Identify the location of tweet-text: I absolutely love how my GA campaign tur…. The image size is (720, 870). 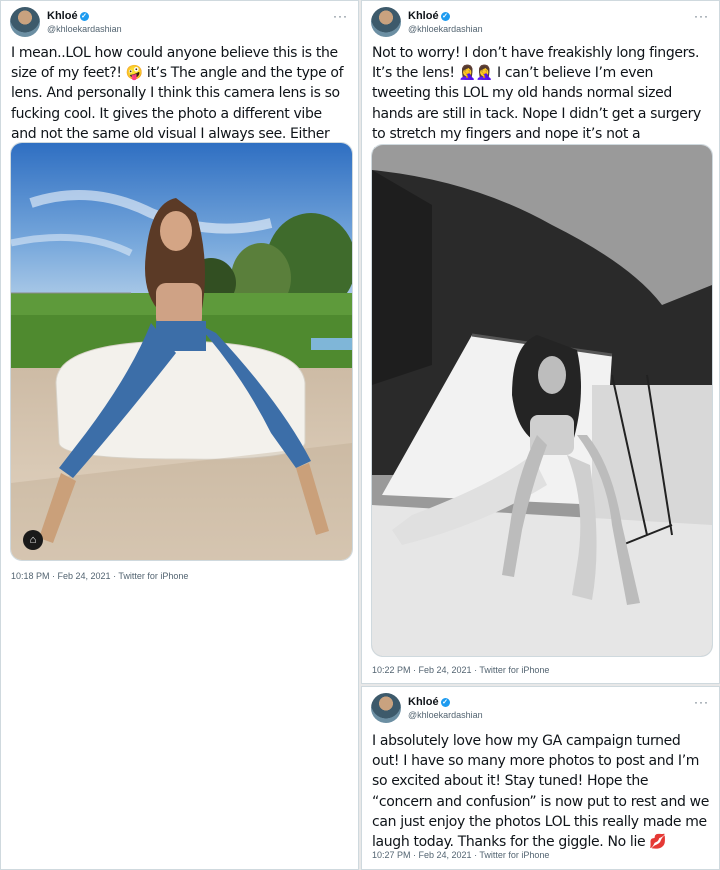
(543, 792).